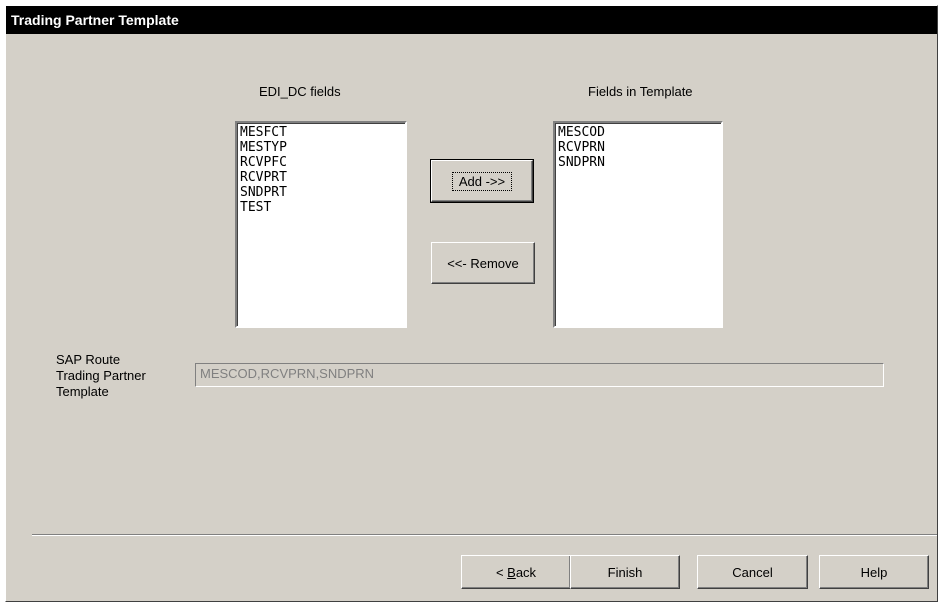  I want to click on add-button-label: Add ->>, so click(482, 181).